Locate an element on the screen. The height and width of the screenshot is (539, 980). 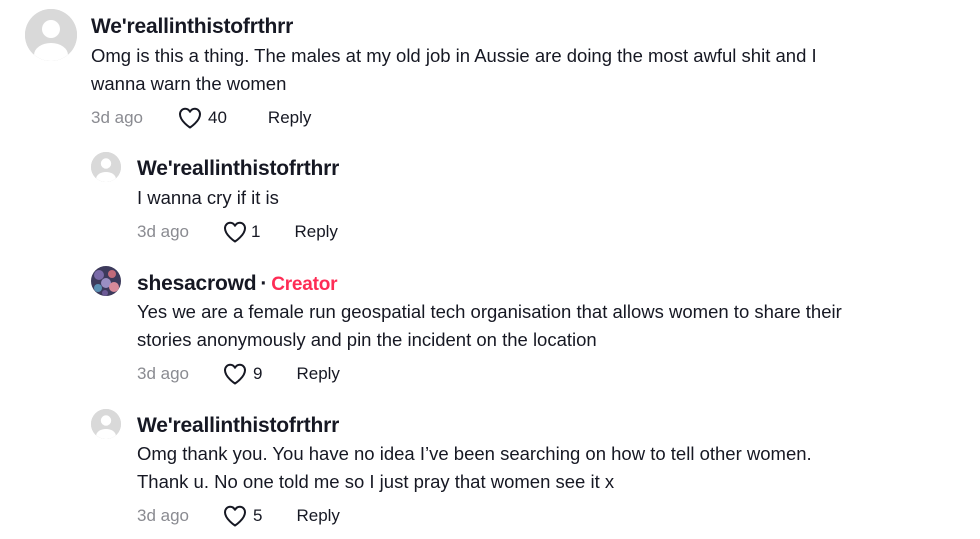
like-count: 40 is located at coordinates (217, 117).